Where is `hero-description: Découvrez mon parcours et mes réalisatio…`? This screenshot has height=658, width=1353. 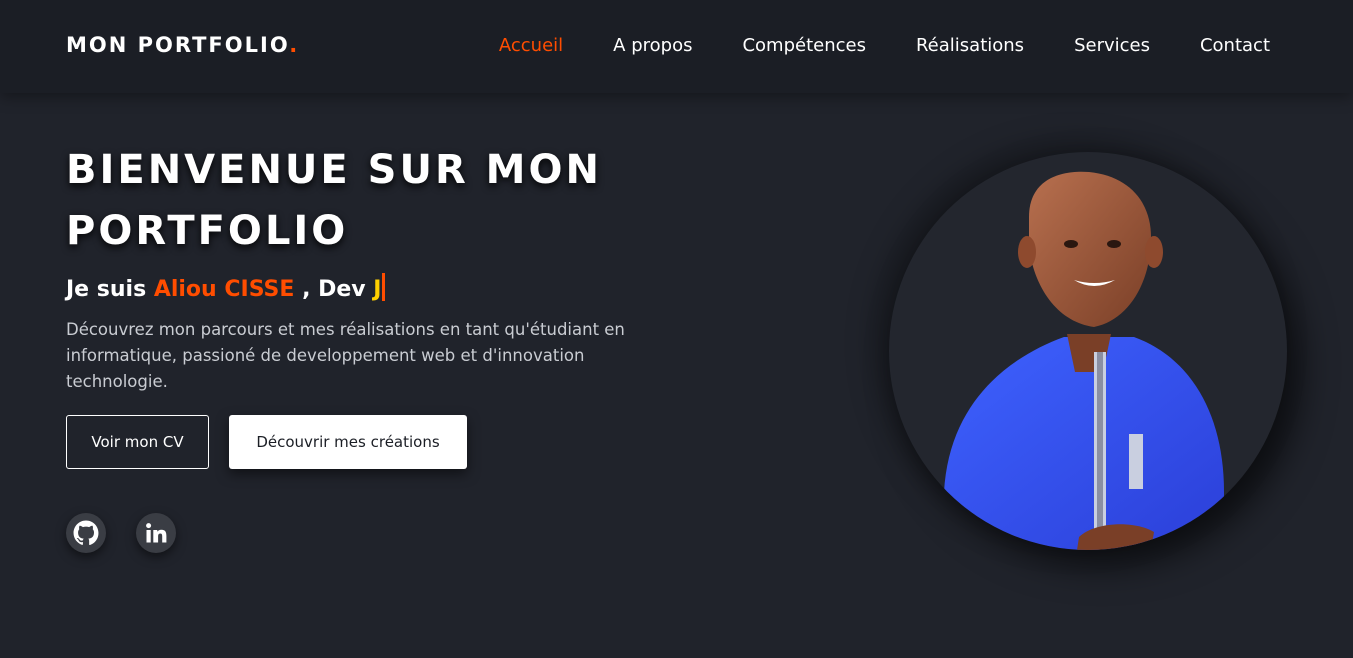 hero-description: Découvrez mon parcours et mes réalisatio… is located at coordinates (345, 355).